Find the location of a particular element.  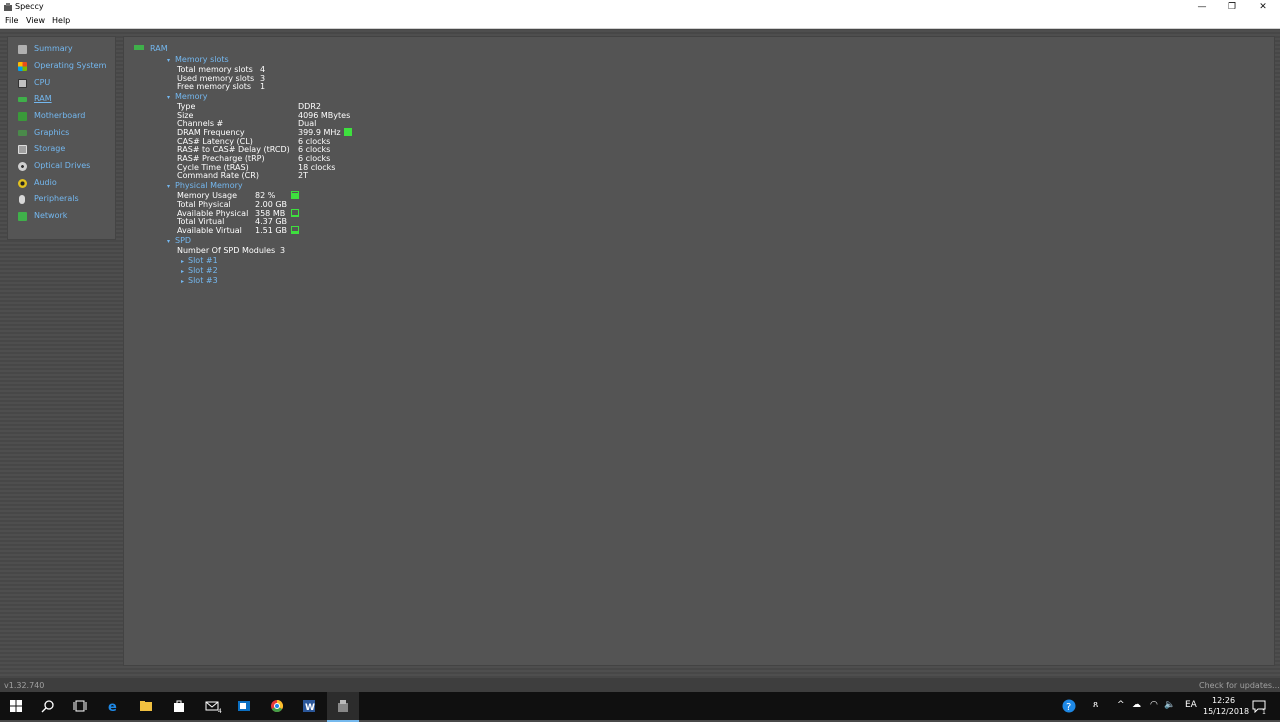

menu-file: File is located at coordinates (11, 20).